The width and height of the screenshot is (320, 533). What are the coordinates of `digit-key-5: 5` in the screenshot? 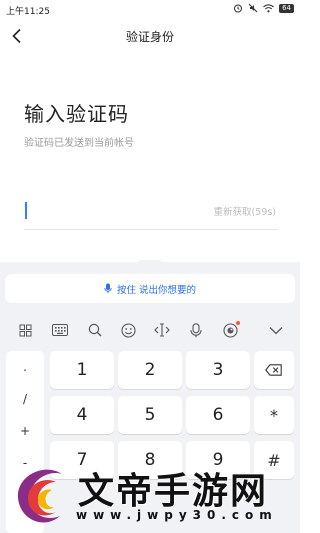 It's located at (150, 415).